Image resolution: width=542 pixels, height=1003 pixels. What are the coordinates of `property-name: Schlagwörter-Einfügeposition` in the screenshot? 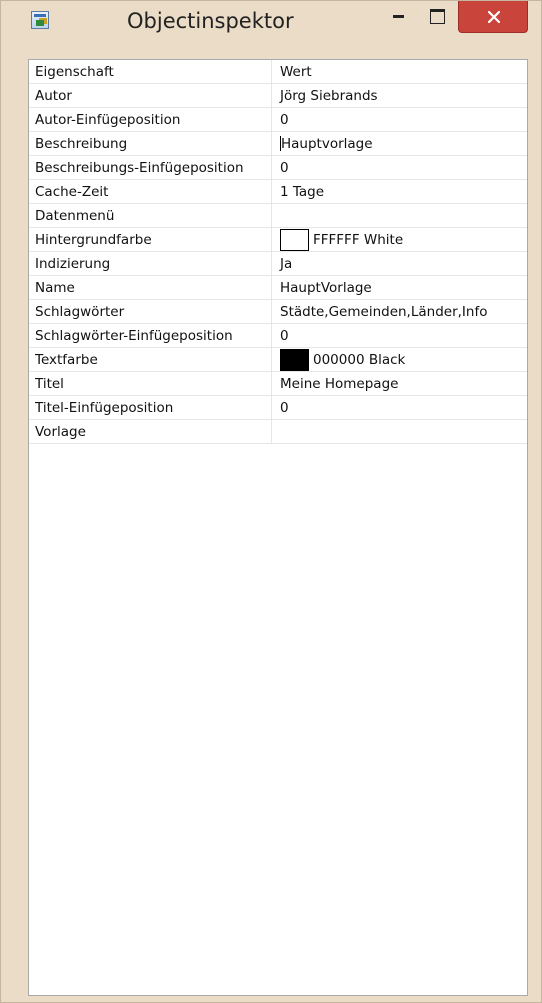 It's located at (150, 335).